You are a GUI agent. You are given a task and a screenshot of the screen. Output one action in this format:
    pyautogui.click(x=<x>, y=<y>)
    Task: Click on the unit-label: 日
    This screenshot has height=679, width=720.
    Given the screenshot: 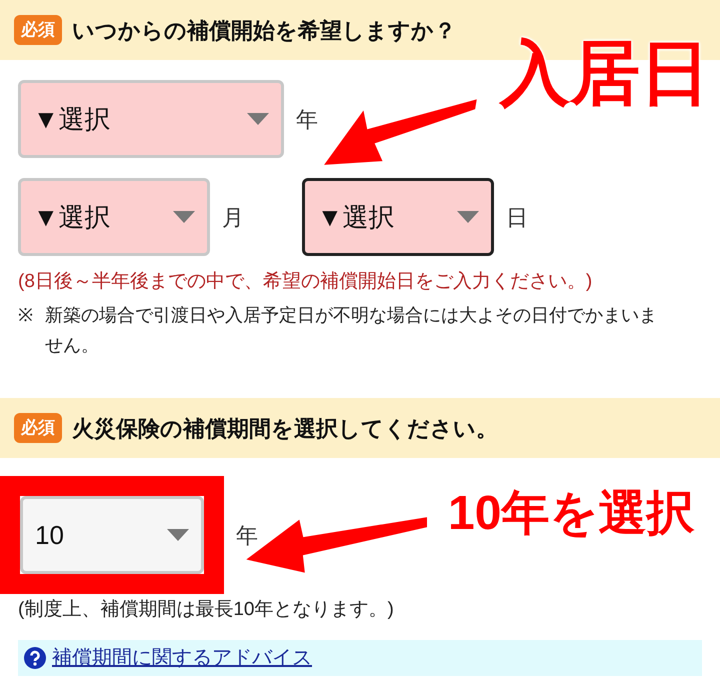 What is the action you would take?
    pyautogui.click(x=517, y=218)
    